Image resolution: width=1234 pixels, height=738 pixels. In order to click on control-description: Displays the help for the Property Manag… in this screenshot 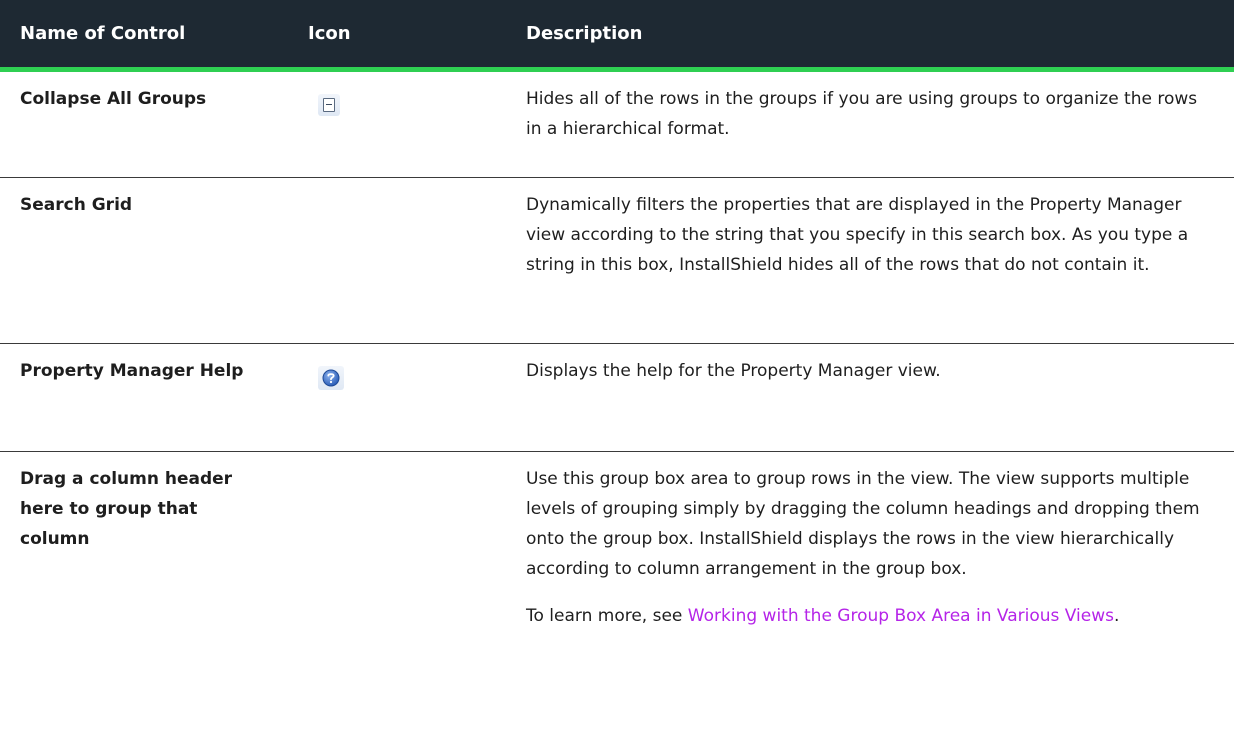, I will do `click(873, 397)`.